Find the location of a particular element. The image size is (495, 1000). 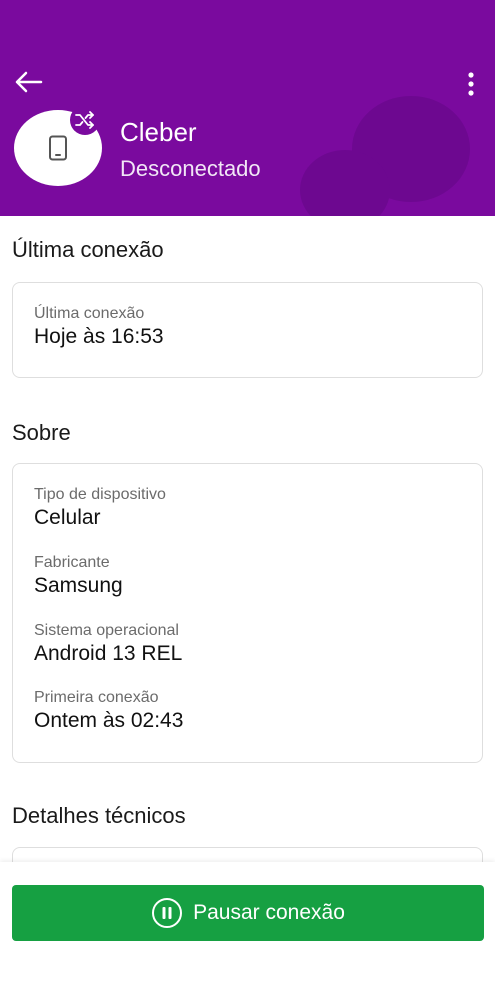

operating-system-field: Sistema operacional Android 13 REL is located at coordinates (108, 644).